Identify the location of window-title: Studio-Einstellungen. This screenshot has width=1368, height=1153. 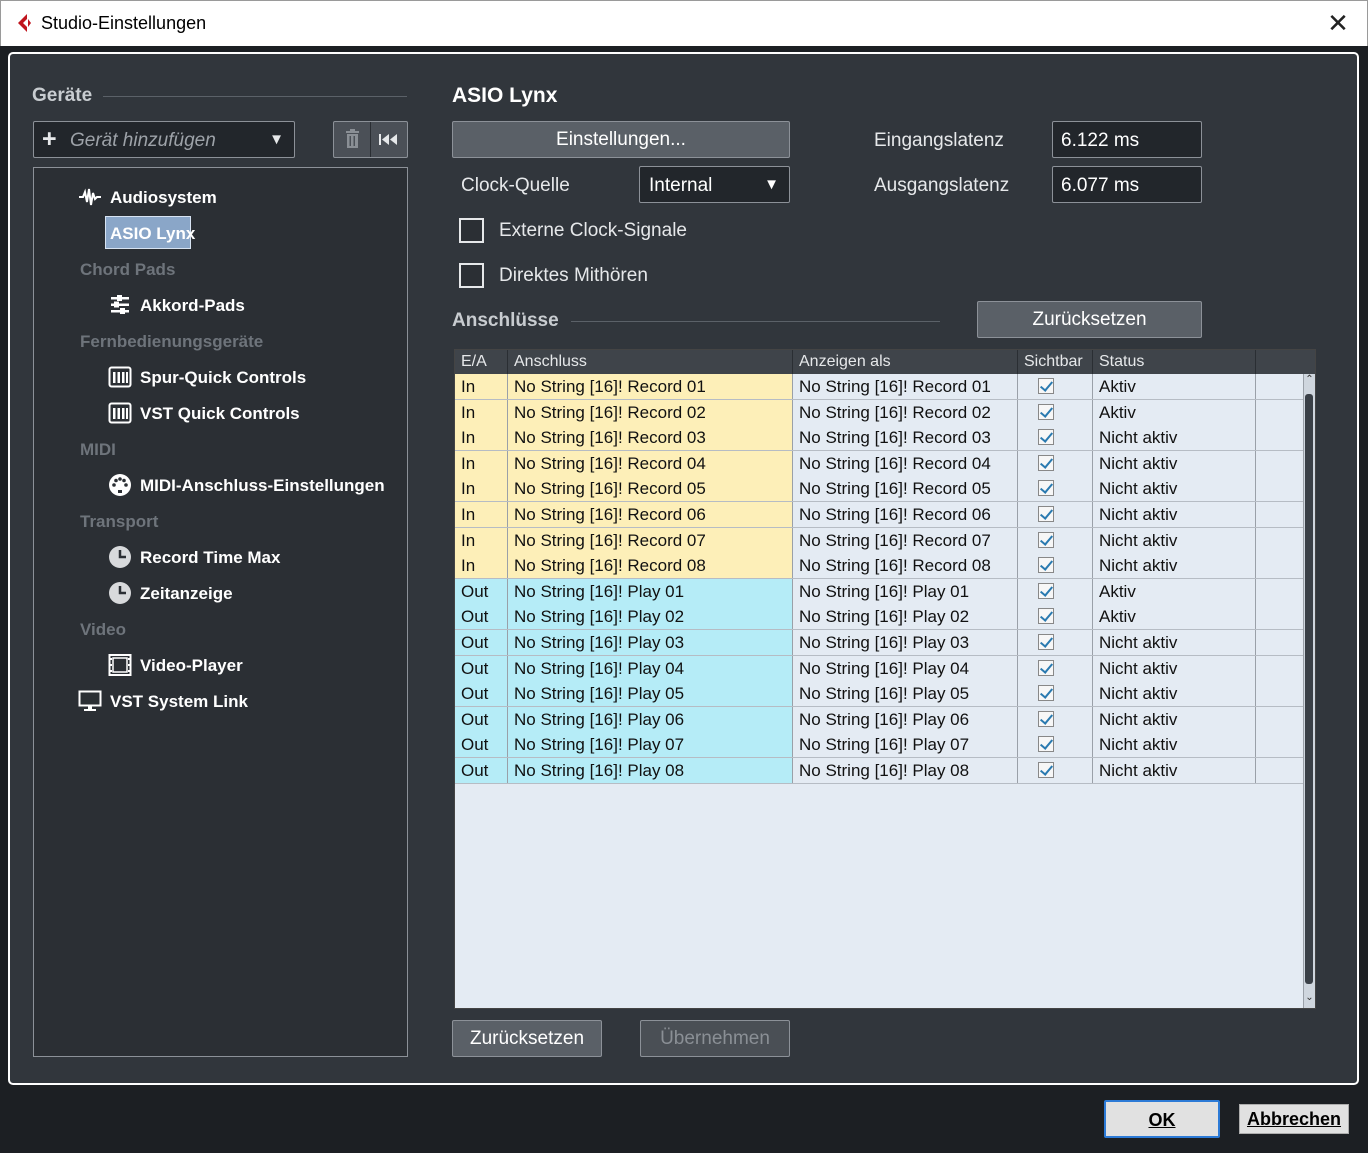
(124, 23).